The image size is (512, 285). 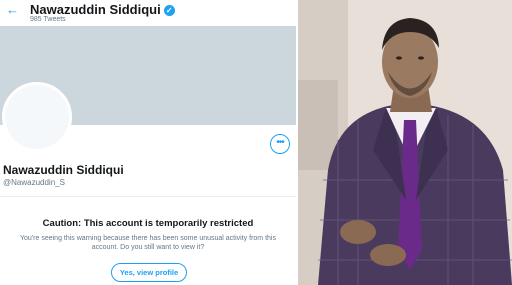 I want to click on more-options-icon: •••, so click(x=280, y=144).